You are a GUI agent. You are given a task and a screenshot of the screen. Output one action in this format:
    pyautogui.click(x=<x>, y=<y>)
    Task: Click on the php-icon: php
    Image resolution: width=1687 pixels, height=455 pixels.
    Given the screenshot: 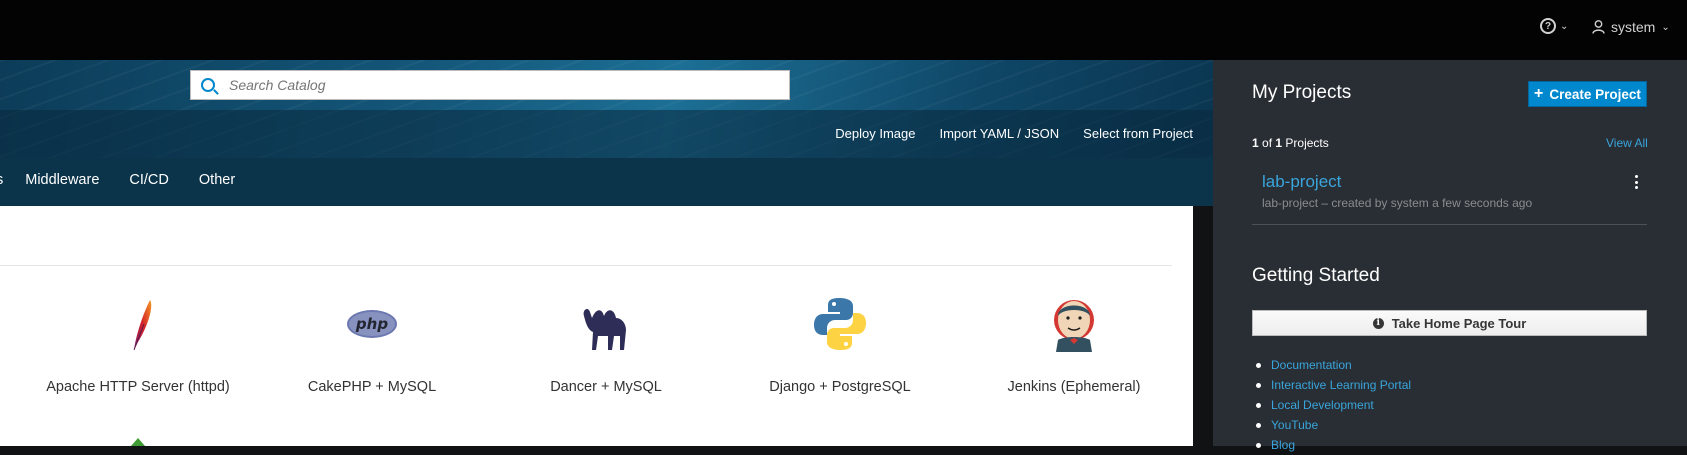 What is the action you would take?
    pyautogui.click(x=372, y=324)
    